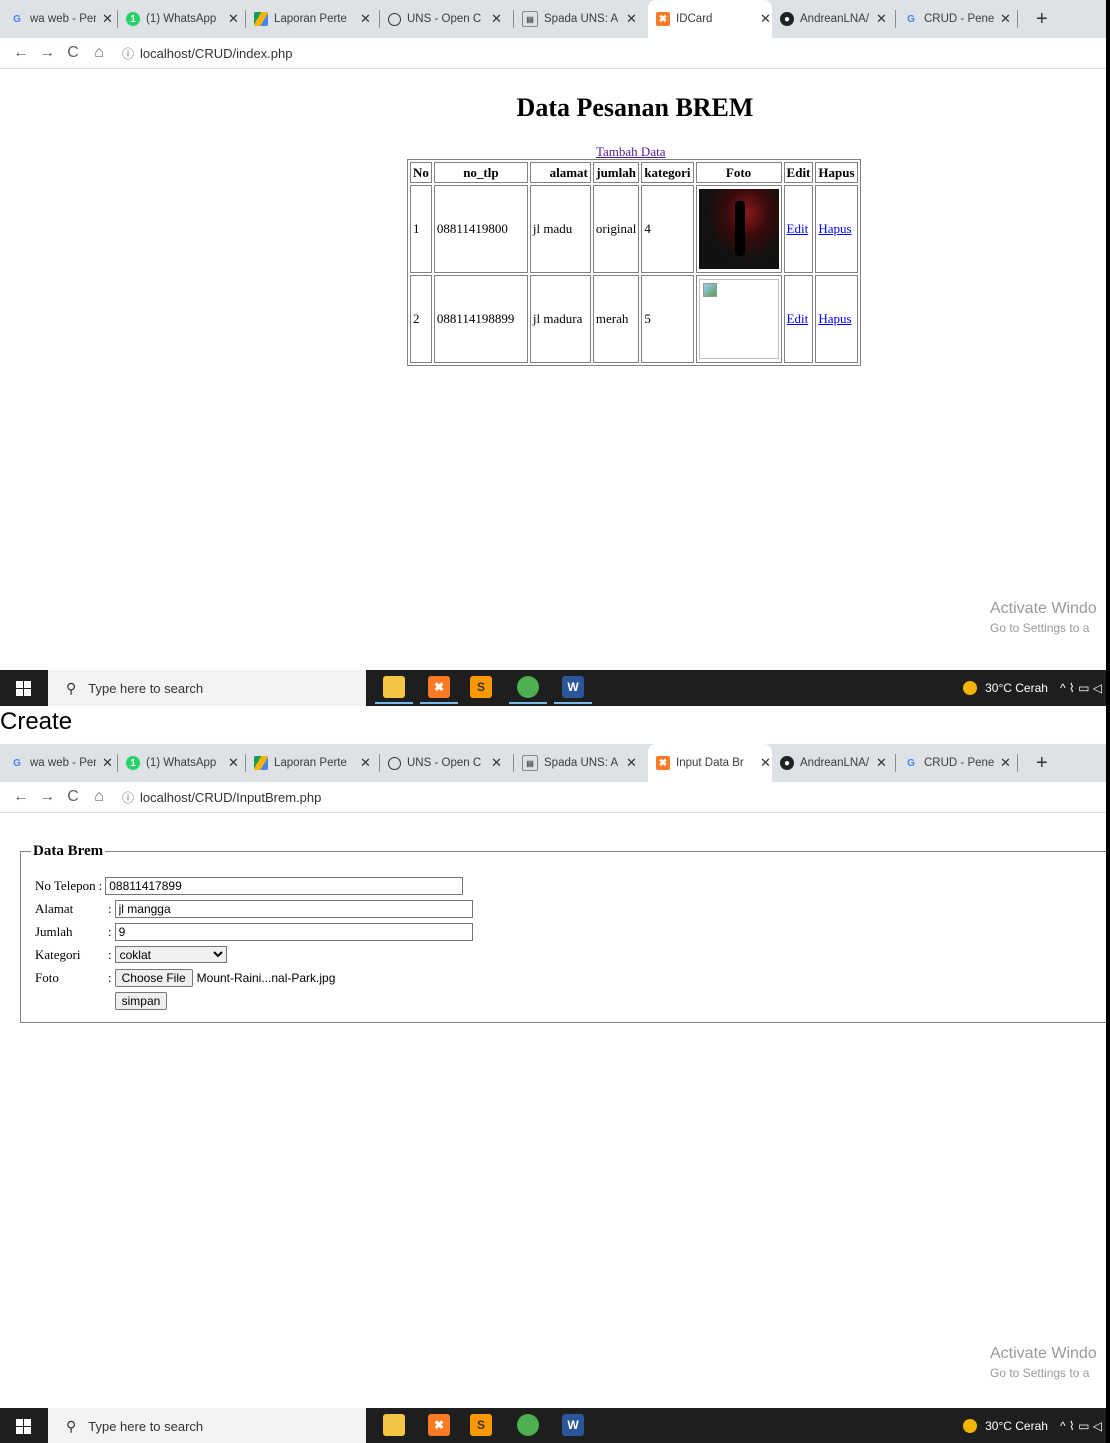 The width and height of the screenshot is (1110, 1443). Describe the element at coordinates (207, 53) in the screenshot. I see `url-field: ⓘ localhost/CRUD/index.php` at that location.